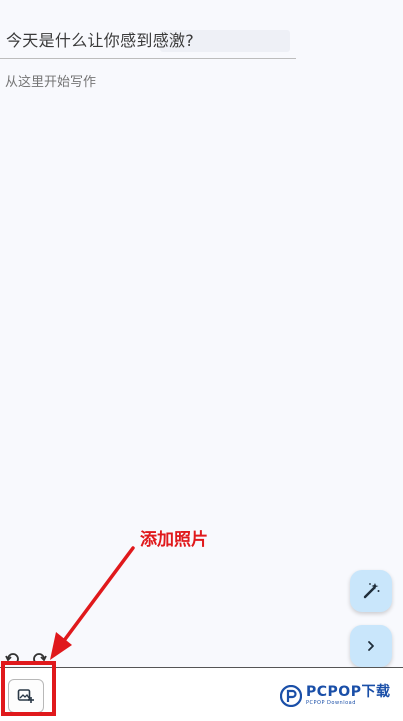  I want to click on watermark: PCPOP下载 PCPOP Download, so click(335, 696).